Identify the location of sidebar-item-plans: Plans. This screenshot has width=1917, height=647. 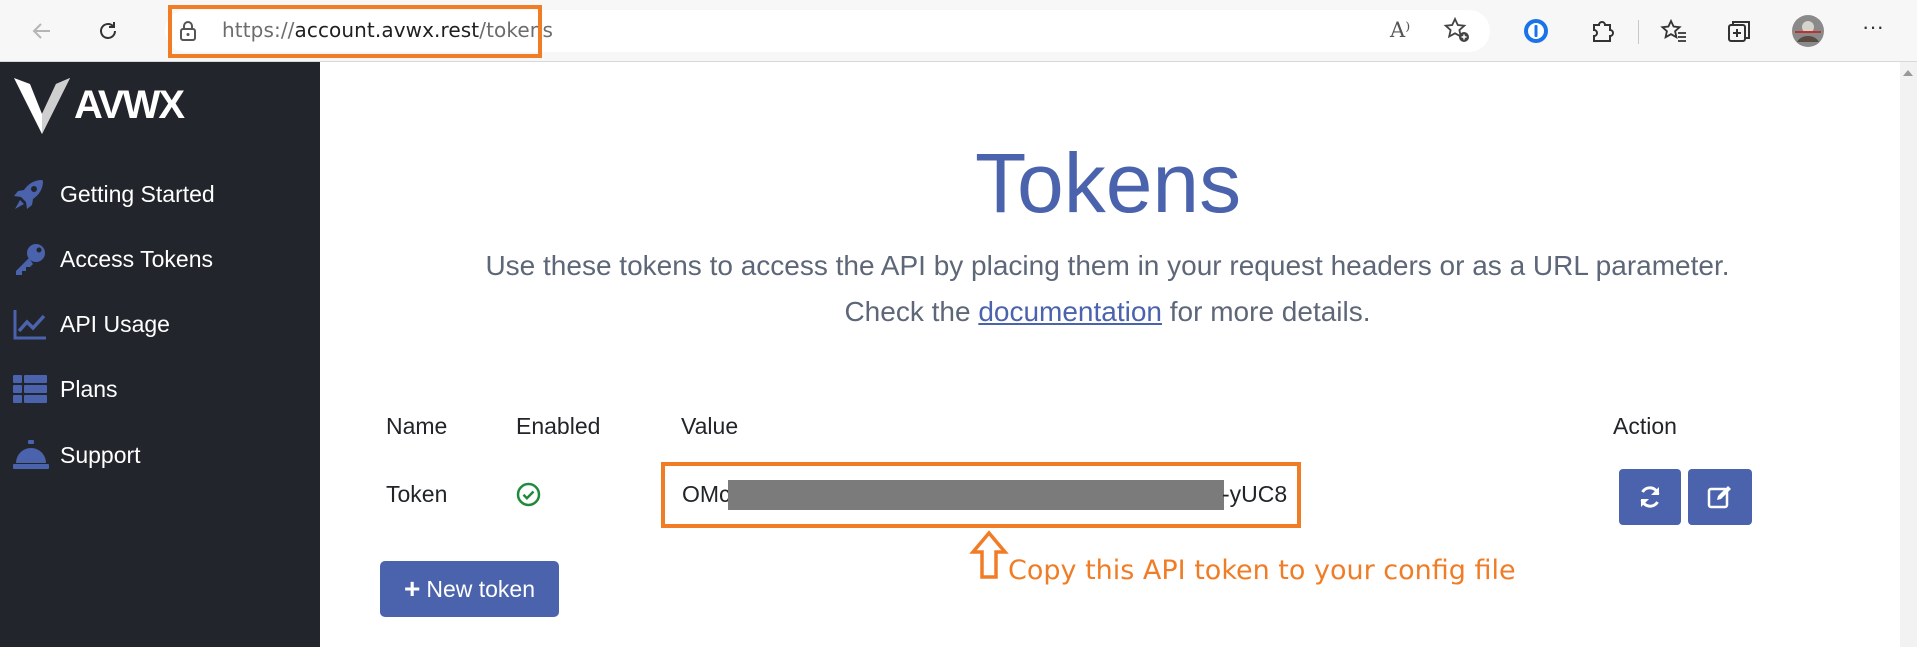
(65, 389).